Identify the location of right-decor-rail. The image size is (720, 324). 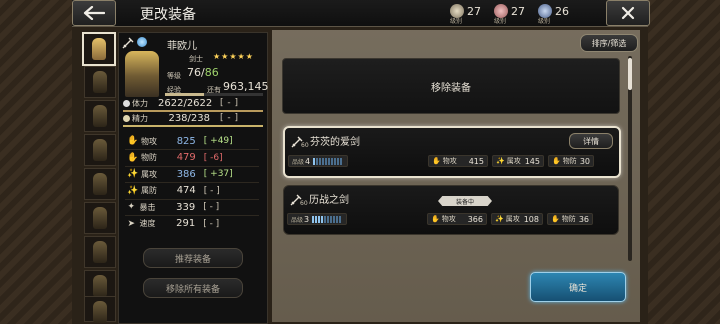
(684, 162).